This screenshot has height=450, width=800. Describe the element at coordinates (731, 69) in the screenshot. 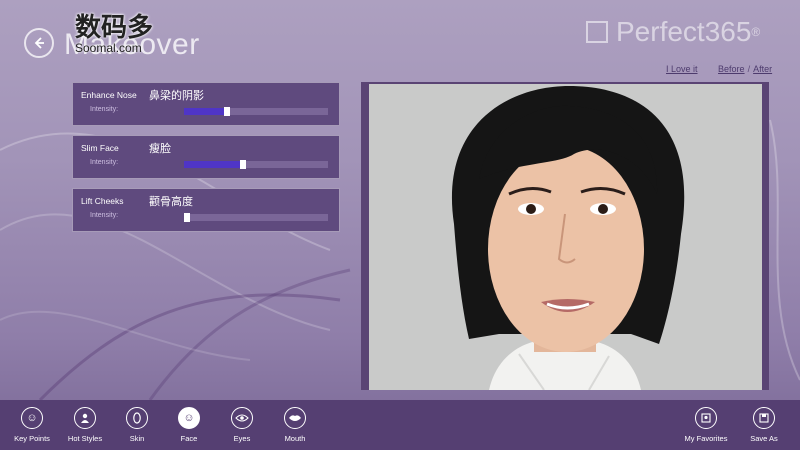

I see `before-link: Before` at that location.